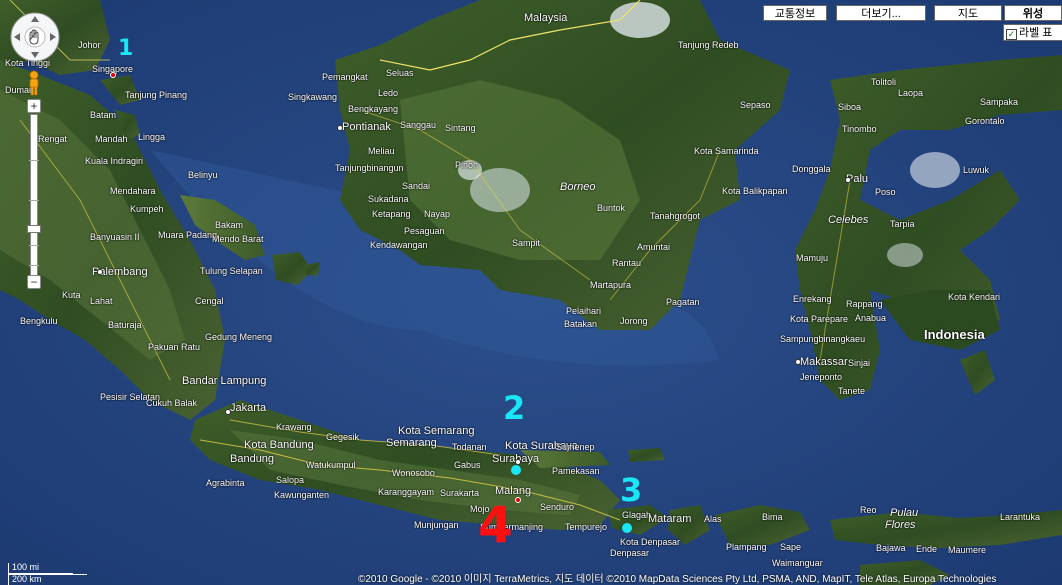  I want to click on place-baturaja: Baturaja, so click(125, 325).